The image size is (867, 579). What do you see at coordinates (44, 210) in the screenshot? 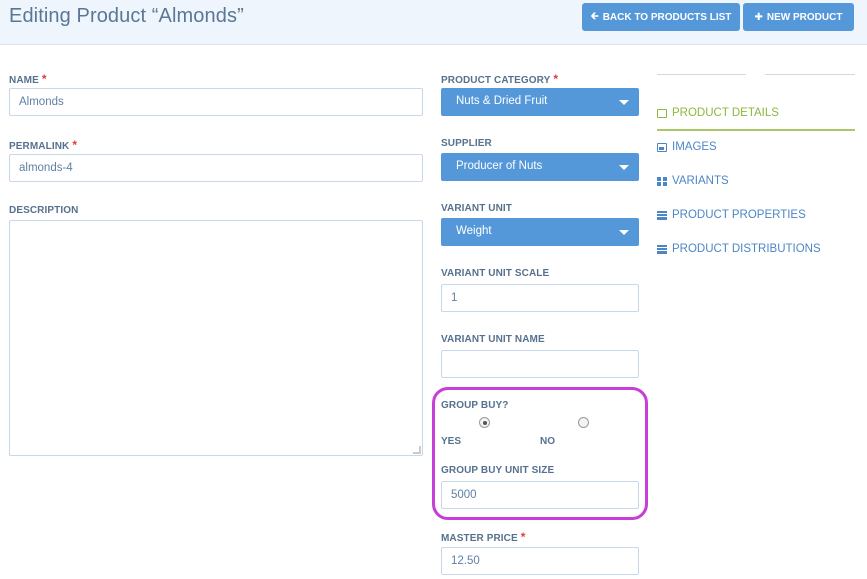
I see `description-label: DESCRIPTION` at bounding box center [44, 210].